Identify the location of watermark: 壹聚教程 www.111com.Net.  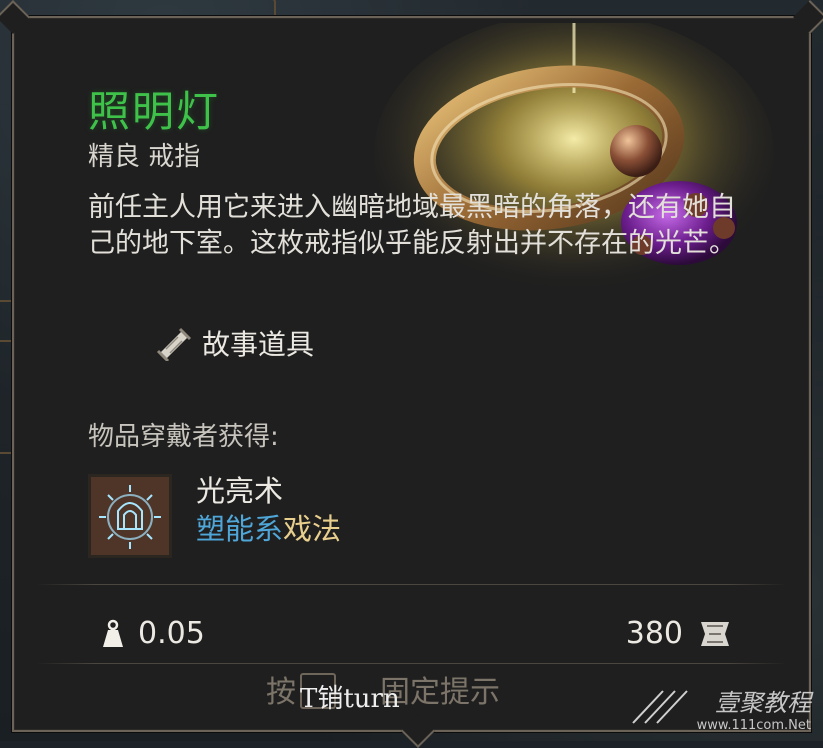
(754, 708).